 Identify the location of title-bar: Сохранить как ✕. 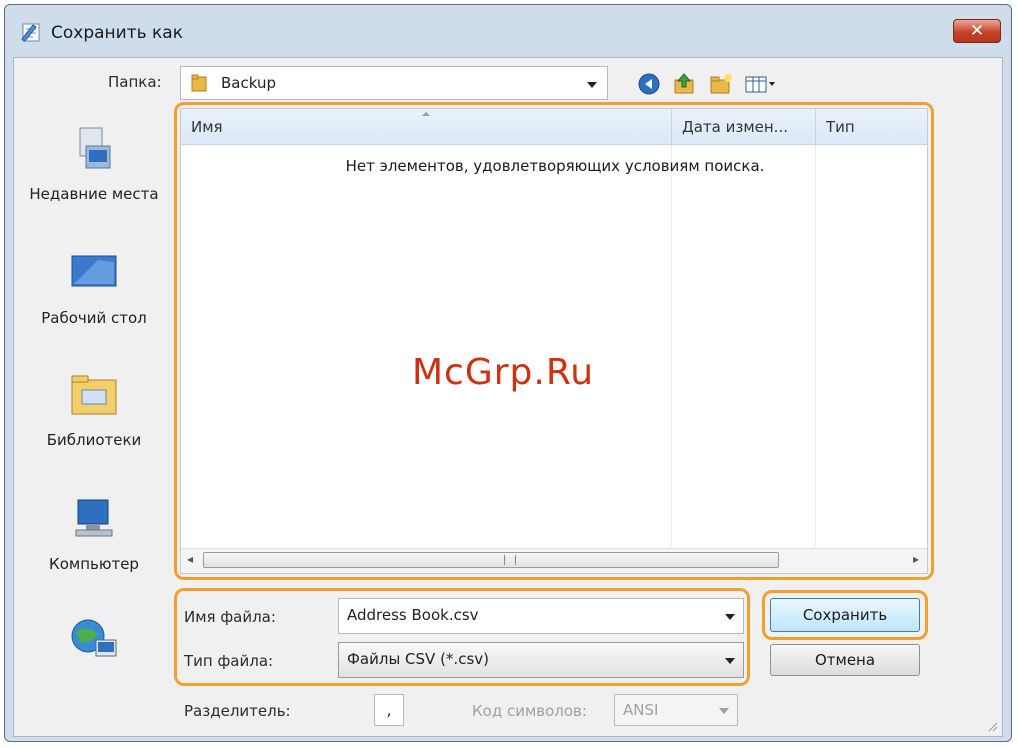
(508, 31).